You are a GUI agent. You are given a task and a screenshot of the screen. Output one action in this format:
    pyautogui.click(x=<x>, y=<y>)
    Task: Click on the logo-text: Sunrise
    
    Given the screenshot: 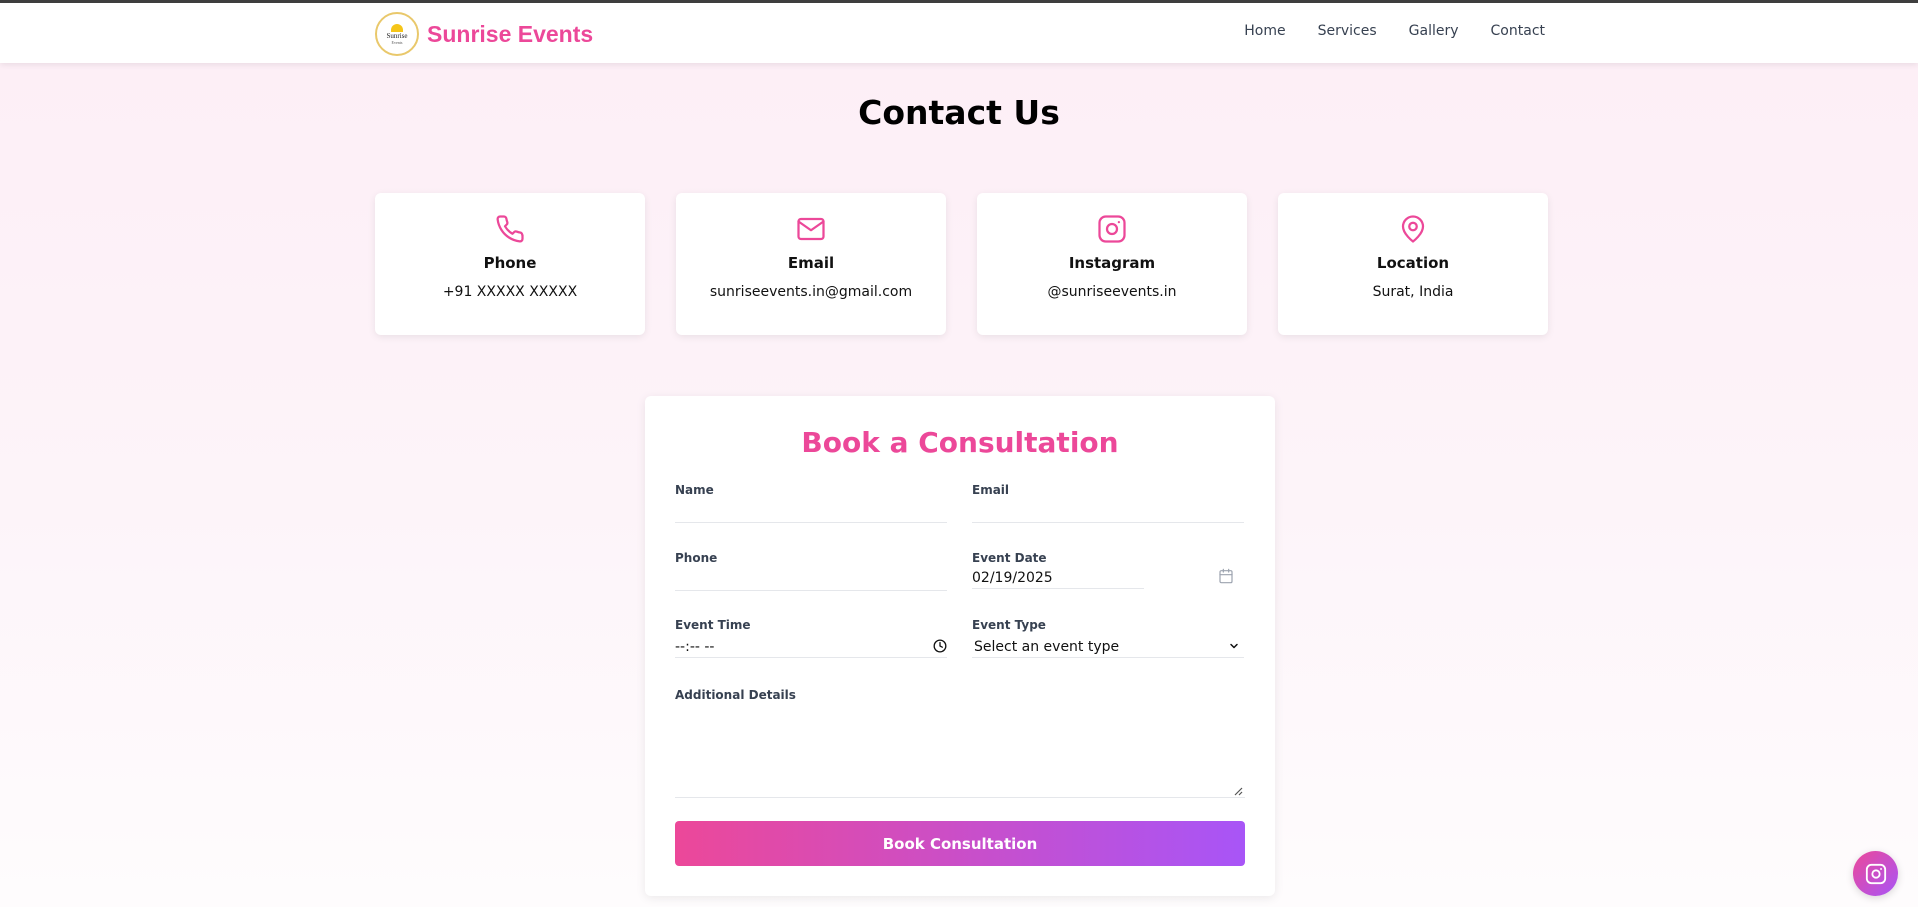 What is the action you would take?
    pyautogui.click(x=397, y=35)
    